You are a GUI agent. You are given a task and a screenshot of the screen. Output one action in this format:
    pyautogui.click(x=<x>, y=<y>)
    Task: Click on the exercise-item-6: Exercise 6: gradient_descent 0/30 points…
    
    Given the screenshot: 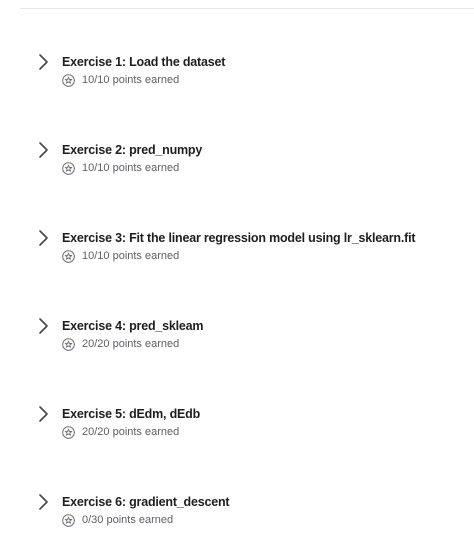 What is the action you would take?
    pyautogui.click(x=237, y=517)
    